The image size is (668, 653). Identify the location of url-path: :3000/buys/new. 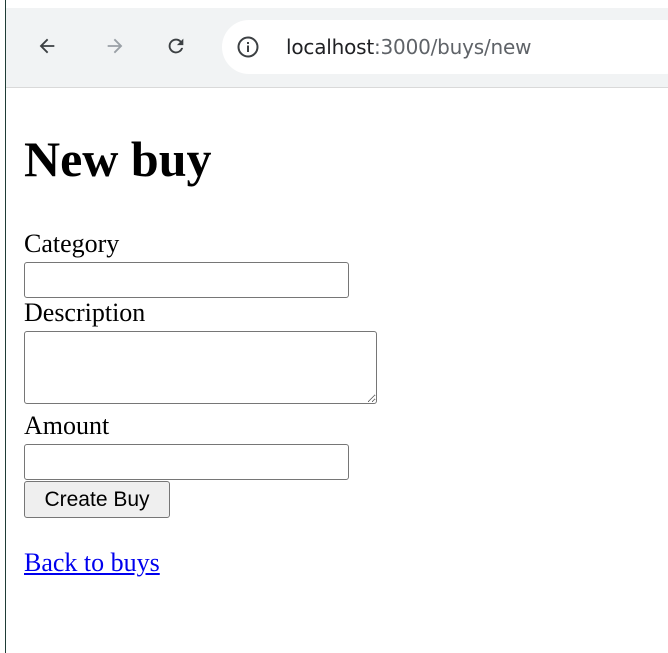
(452, 47).